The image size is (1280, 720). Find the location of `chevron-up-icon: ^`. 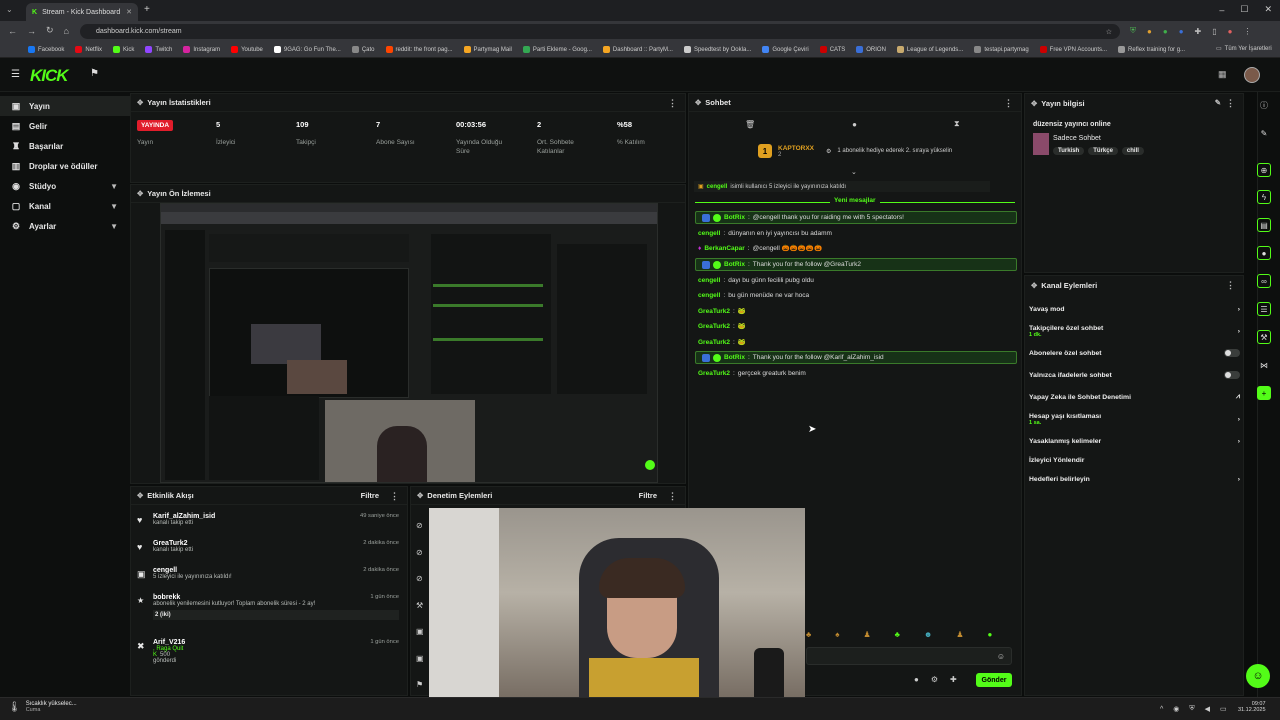

chevron-up-icon: ^ is located at coordinates (1161, 709).